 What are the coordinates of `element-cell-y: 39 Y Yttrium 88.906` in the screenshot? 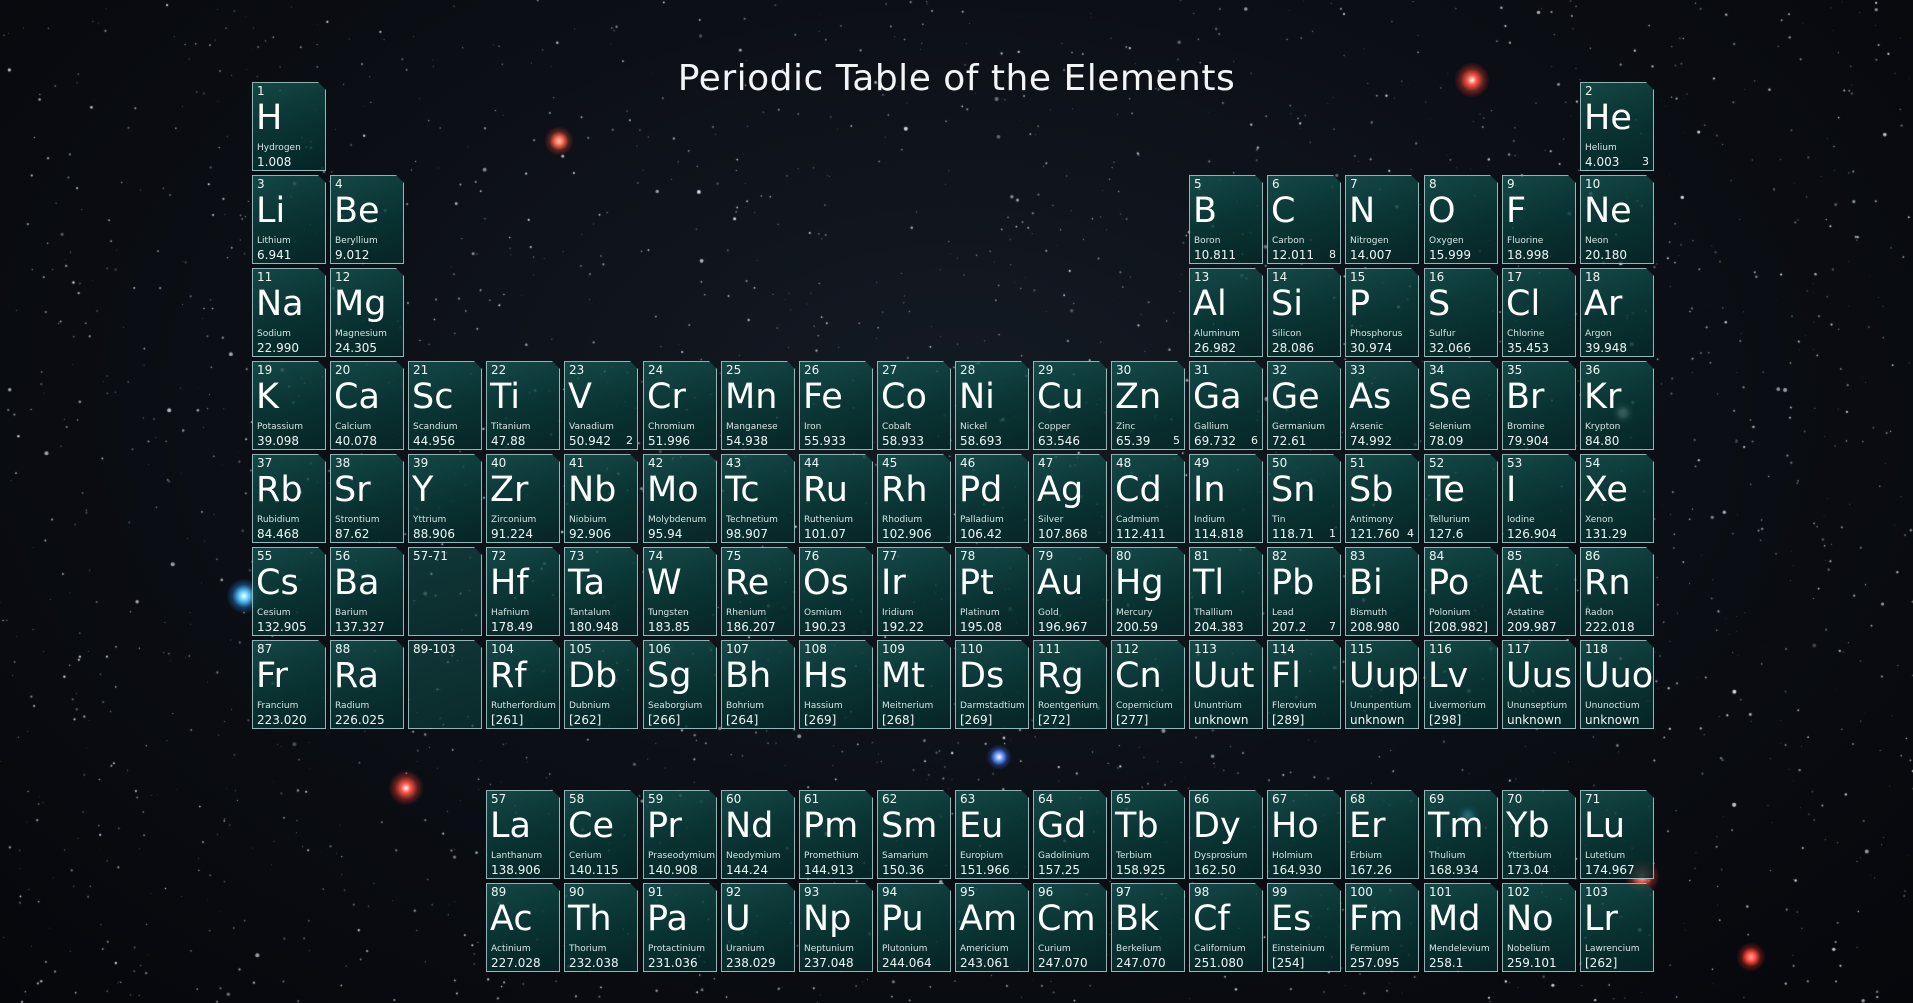 It's located at (445, 498).